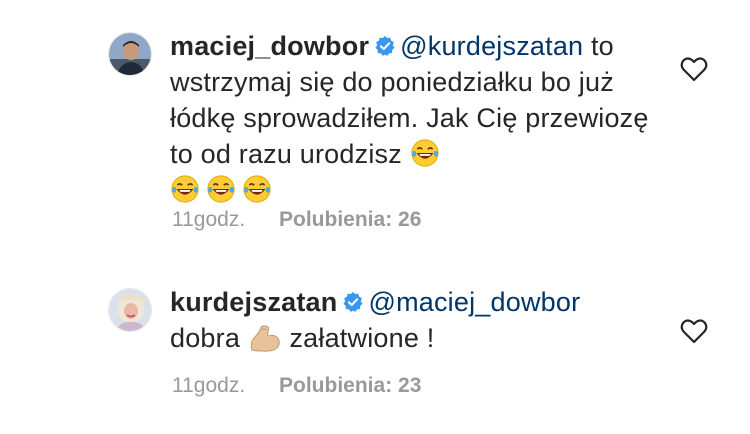 The height and width of the screenshot is (434, 750). I want to click on comment-username: kurdejszatan, so click(253, 302).